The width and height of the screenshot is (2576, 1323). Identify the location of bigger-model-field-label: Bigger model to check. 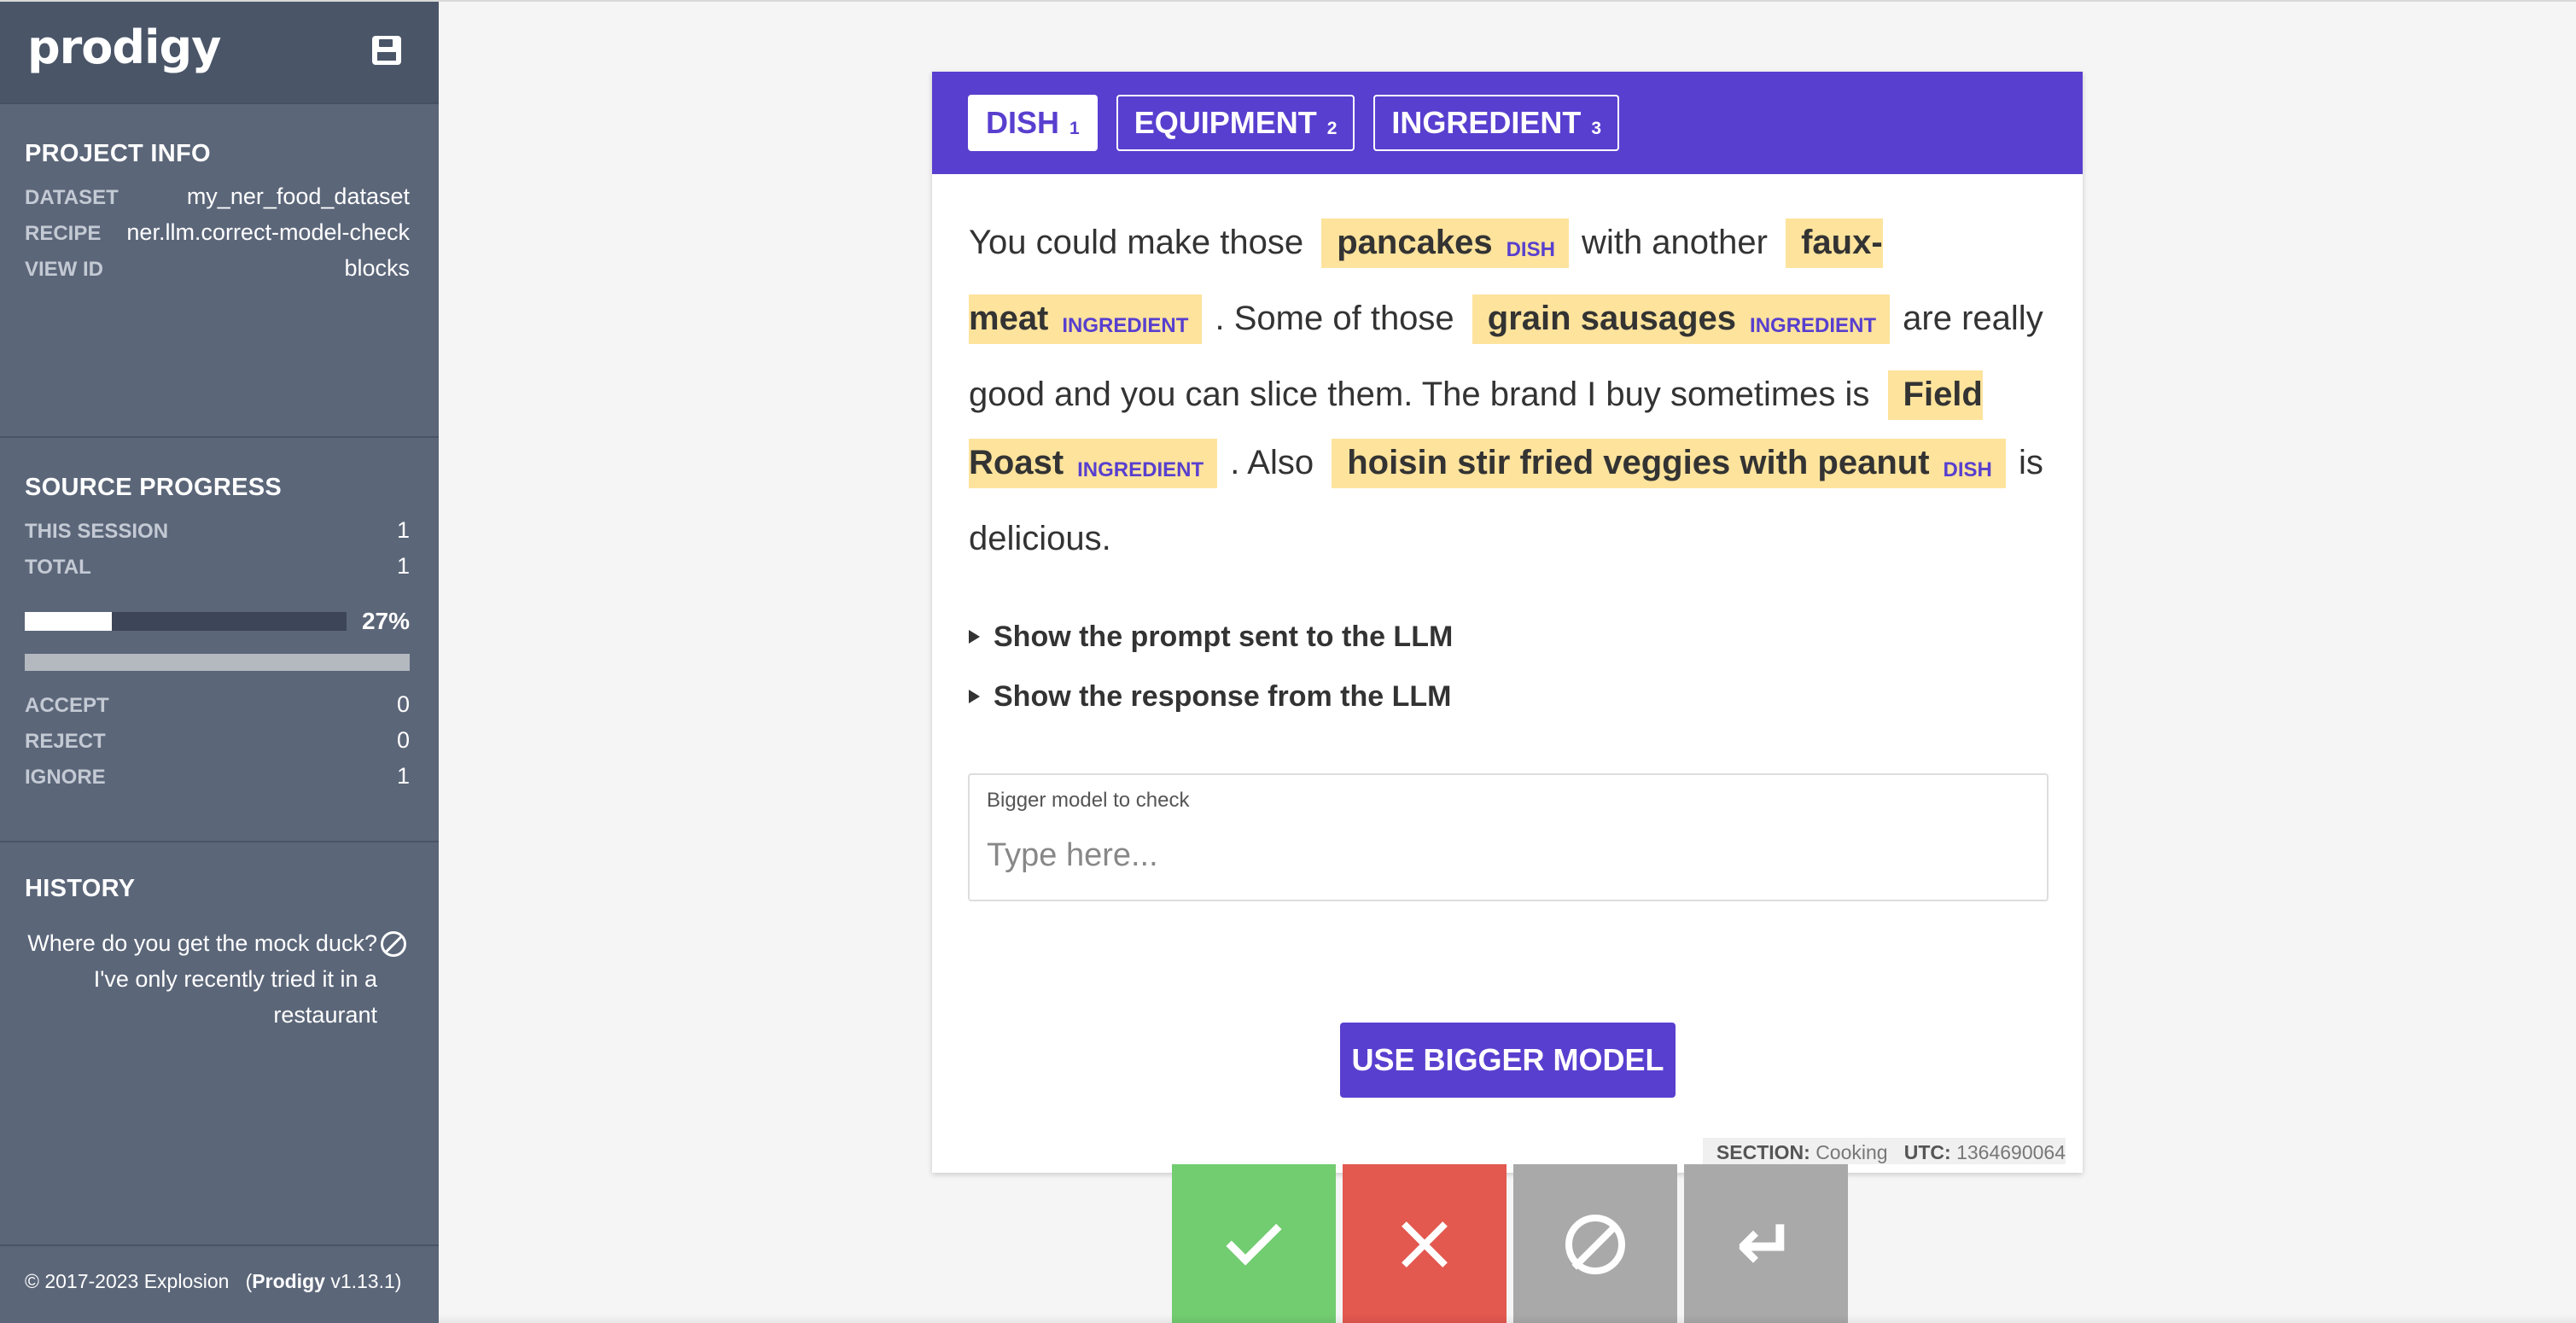
(1088, 800).